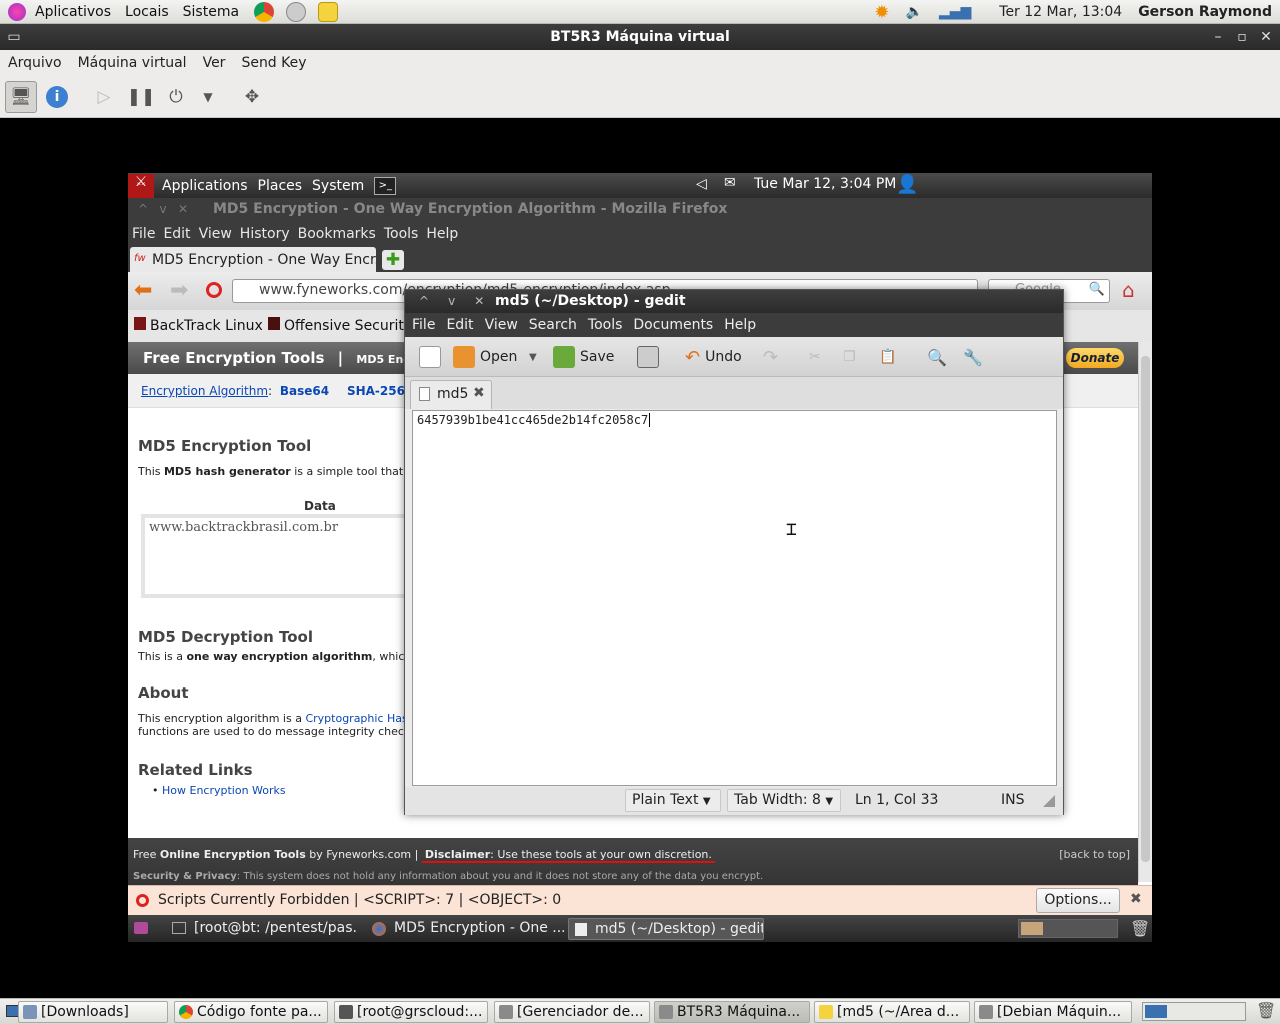 This screenshot has width=1280, height=1024. Describe the element at coordinates (14, 37) in the screenshot. I see `vm-window-menu-icon: ▭` at that location.